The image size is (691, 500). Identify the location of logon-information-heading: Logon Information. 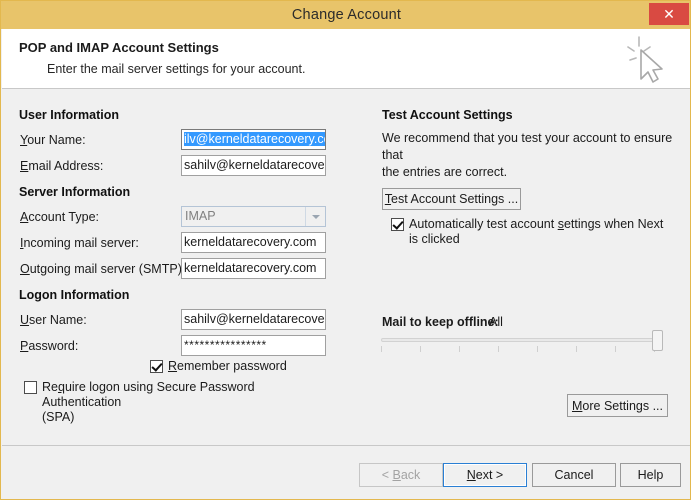
(74, 295).